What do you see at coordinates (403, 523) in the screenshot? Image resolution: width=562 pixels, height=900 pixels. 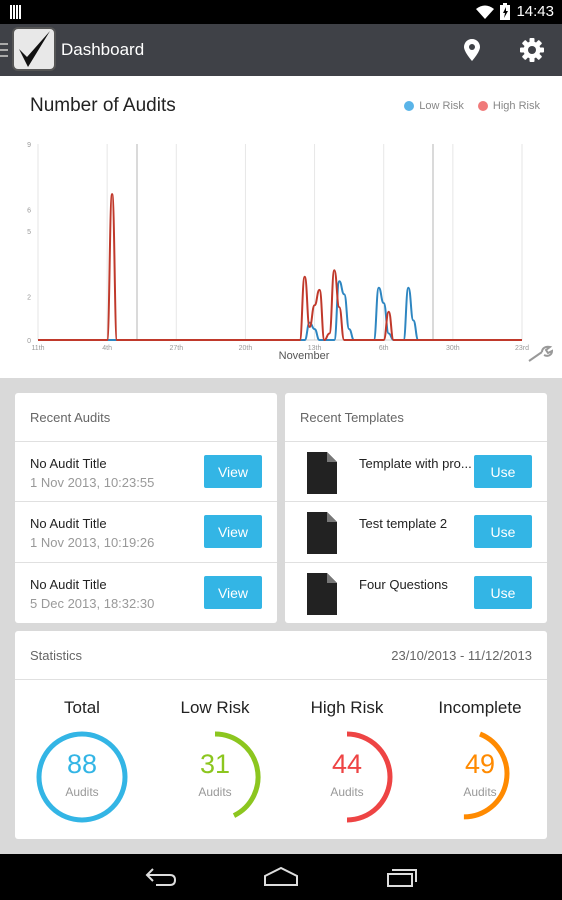 I see `template-name: Test template 2` at bounding box center [403, 523].